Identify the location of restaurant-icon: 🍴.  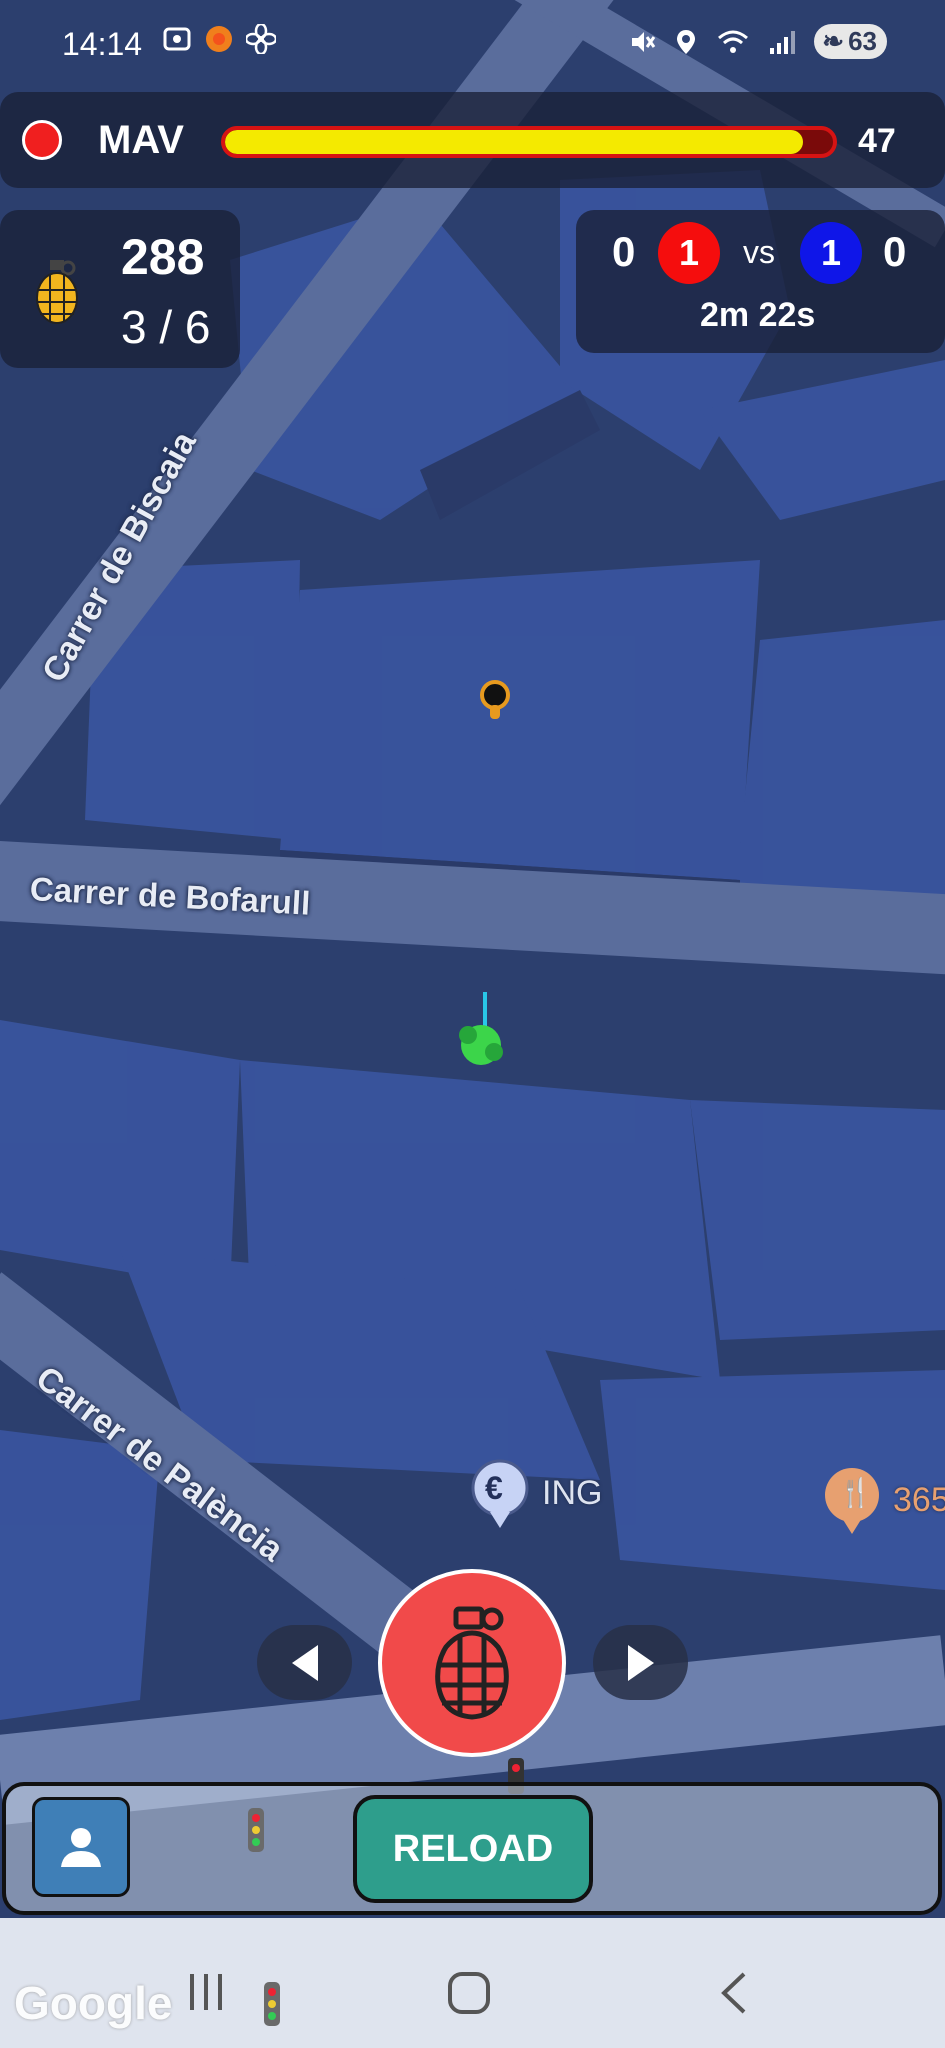
(855, 1492).